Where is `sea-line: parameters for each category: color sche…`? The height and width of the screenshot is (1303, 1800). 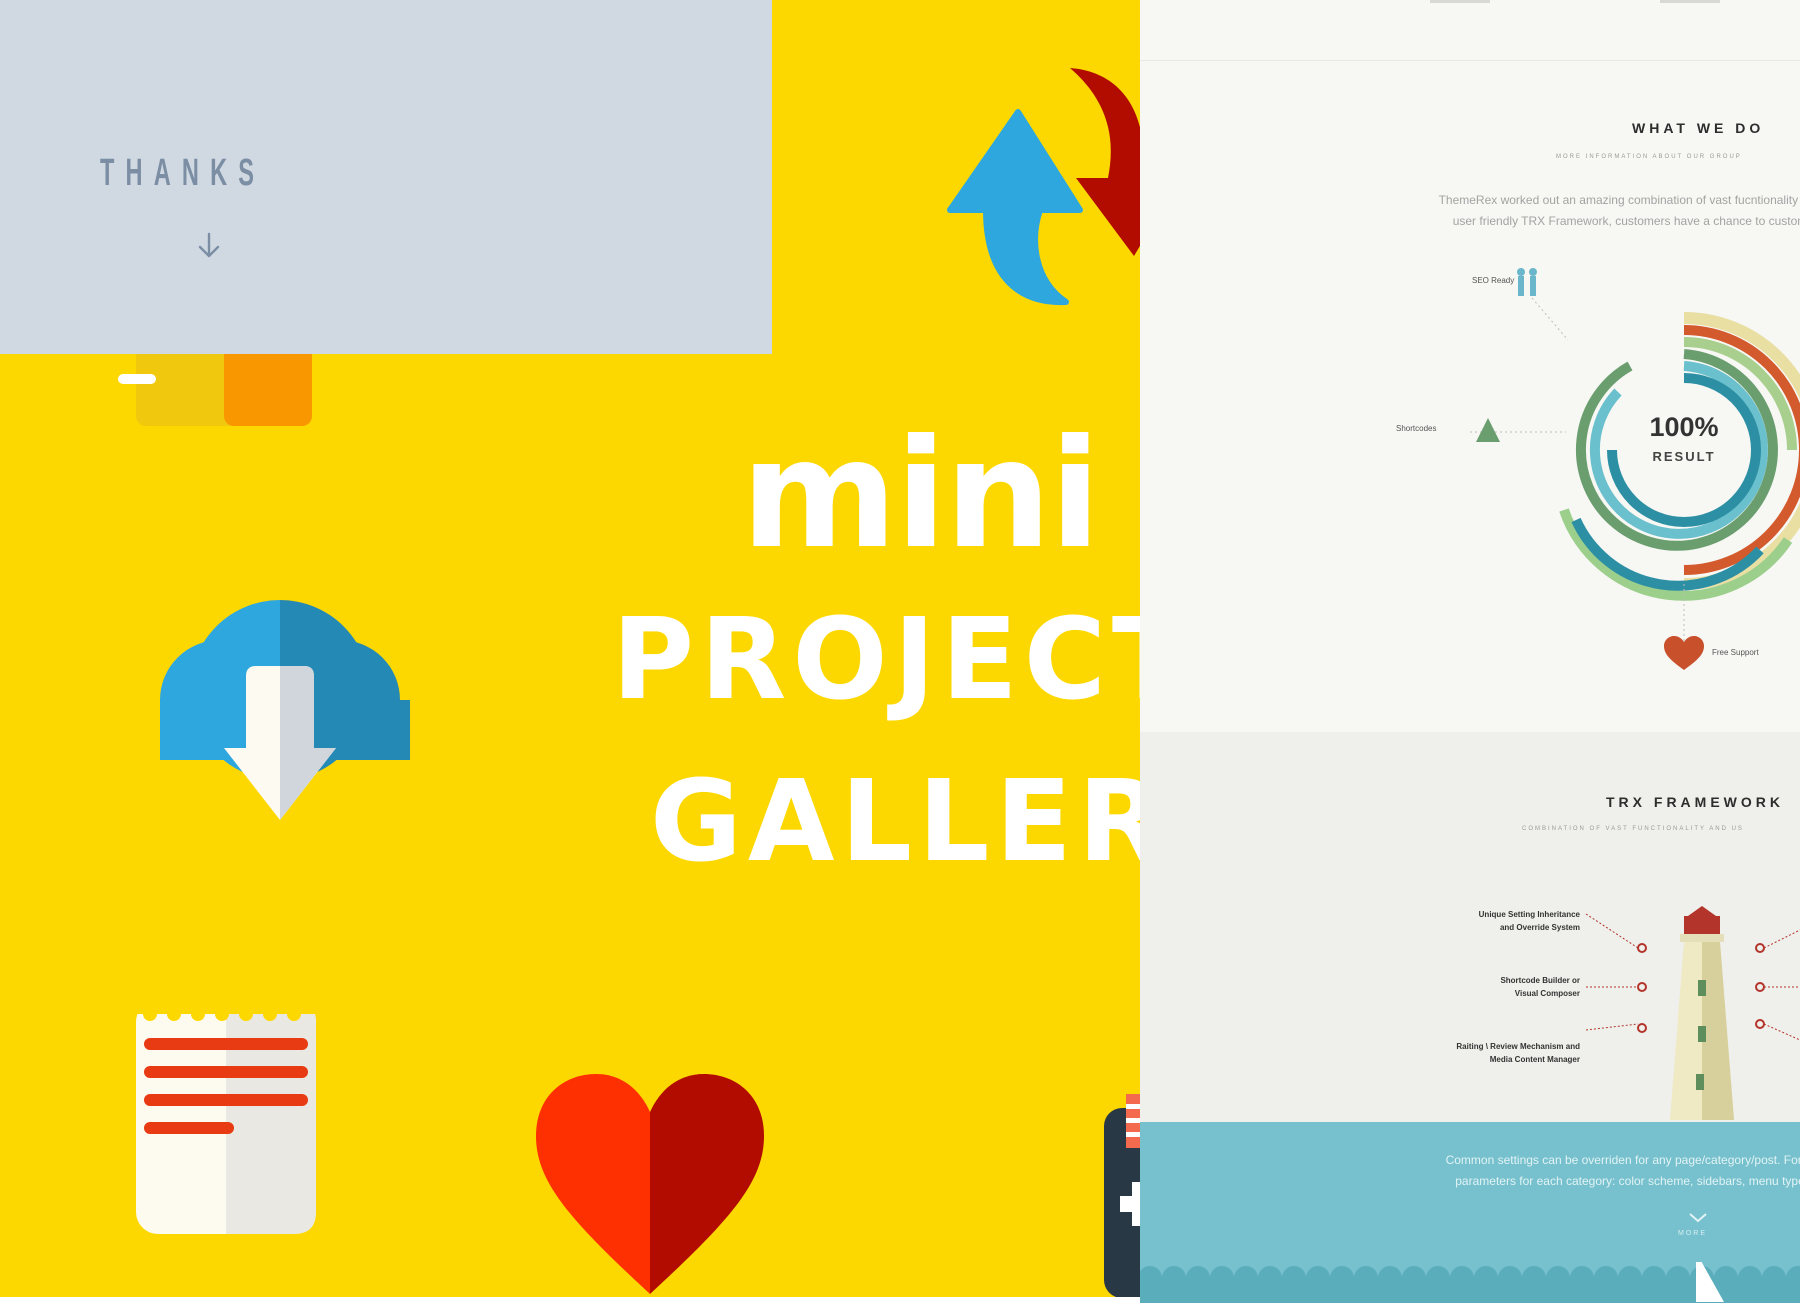
sea-line: parameters for each category: color sche… is located at coordinates (1627, 1181).